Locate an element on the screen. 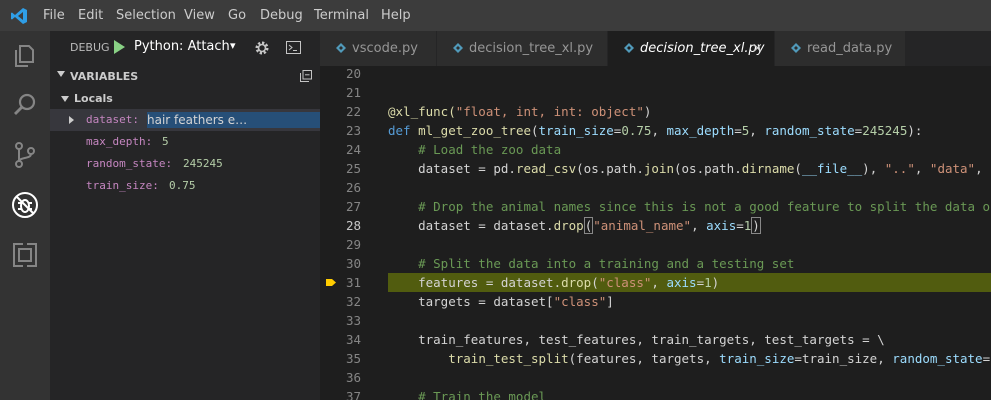 The width and height of the screenshot is (991, 400). line-number: 24 is located at coordinates (340, 149).